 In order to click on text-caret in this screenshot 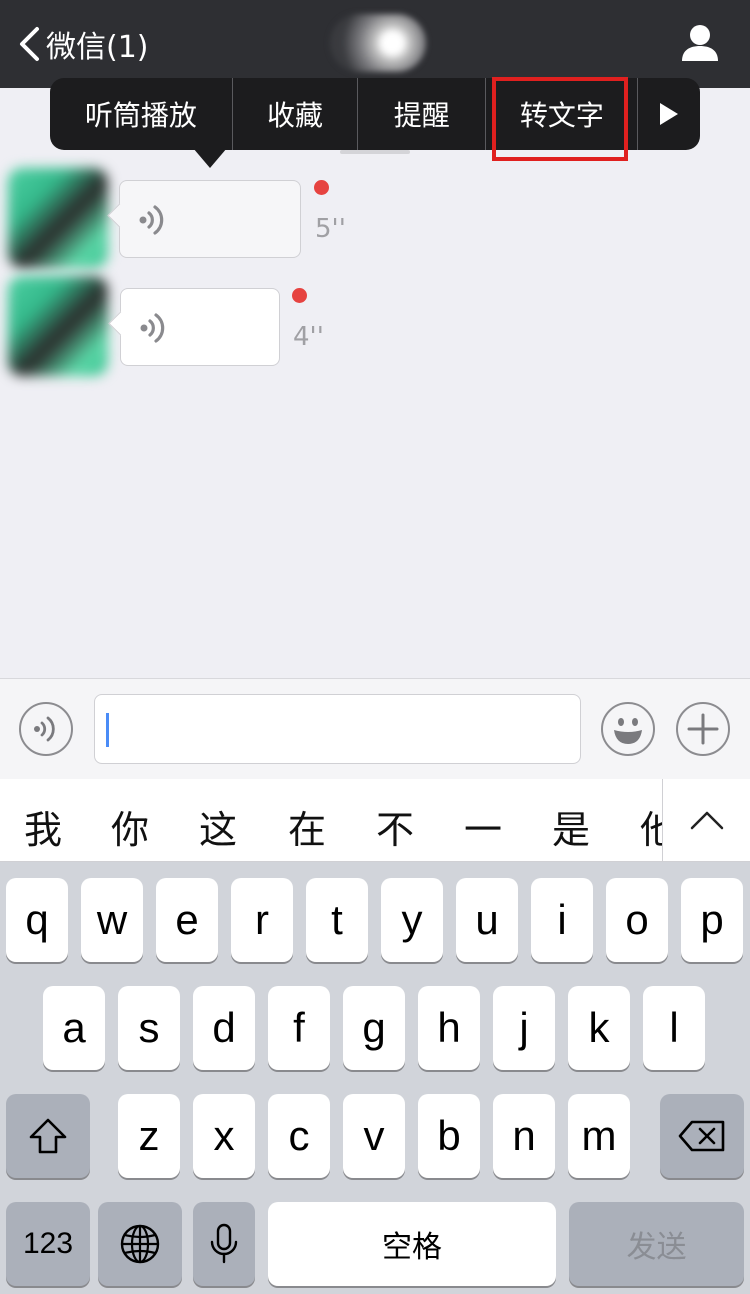, I will do `click(107, 730)`.